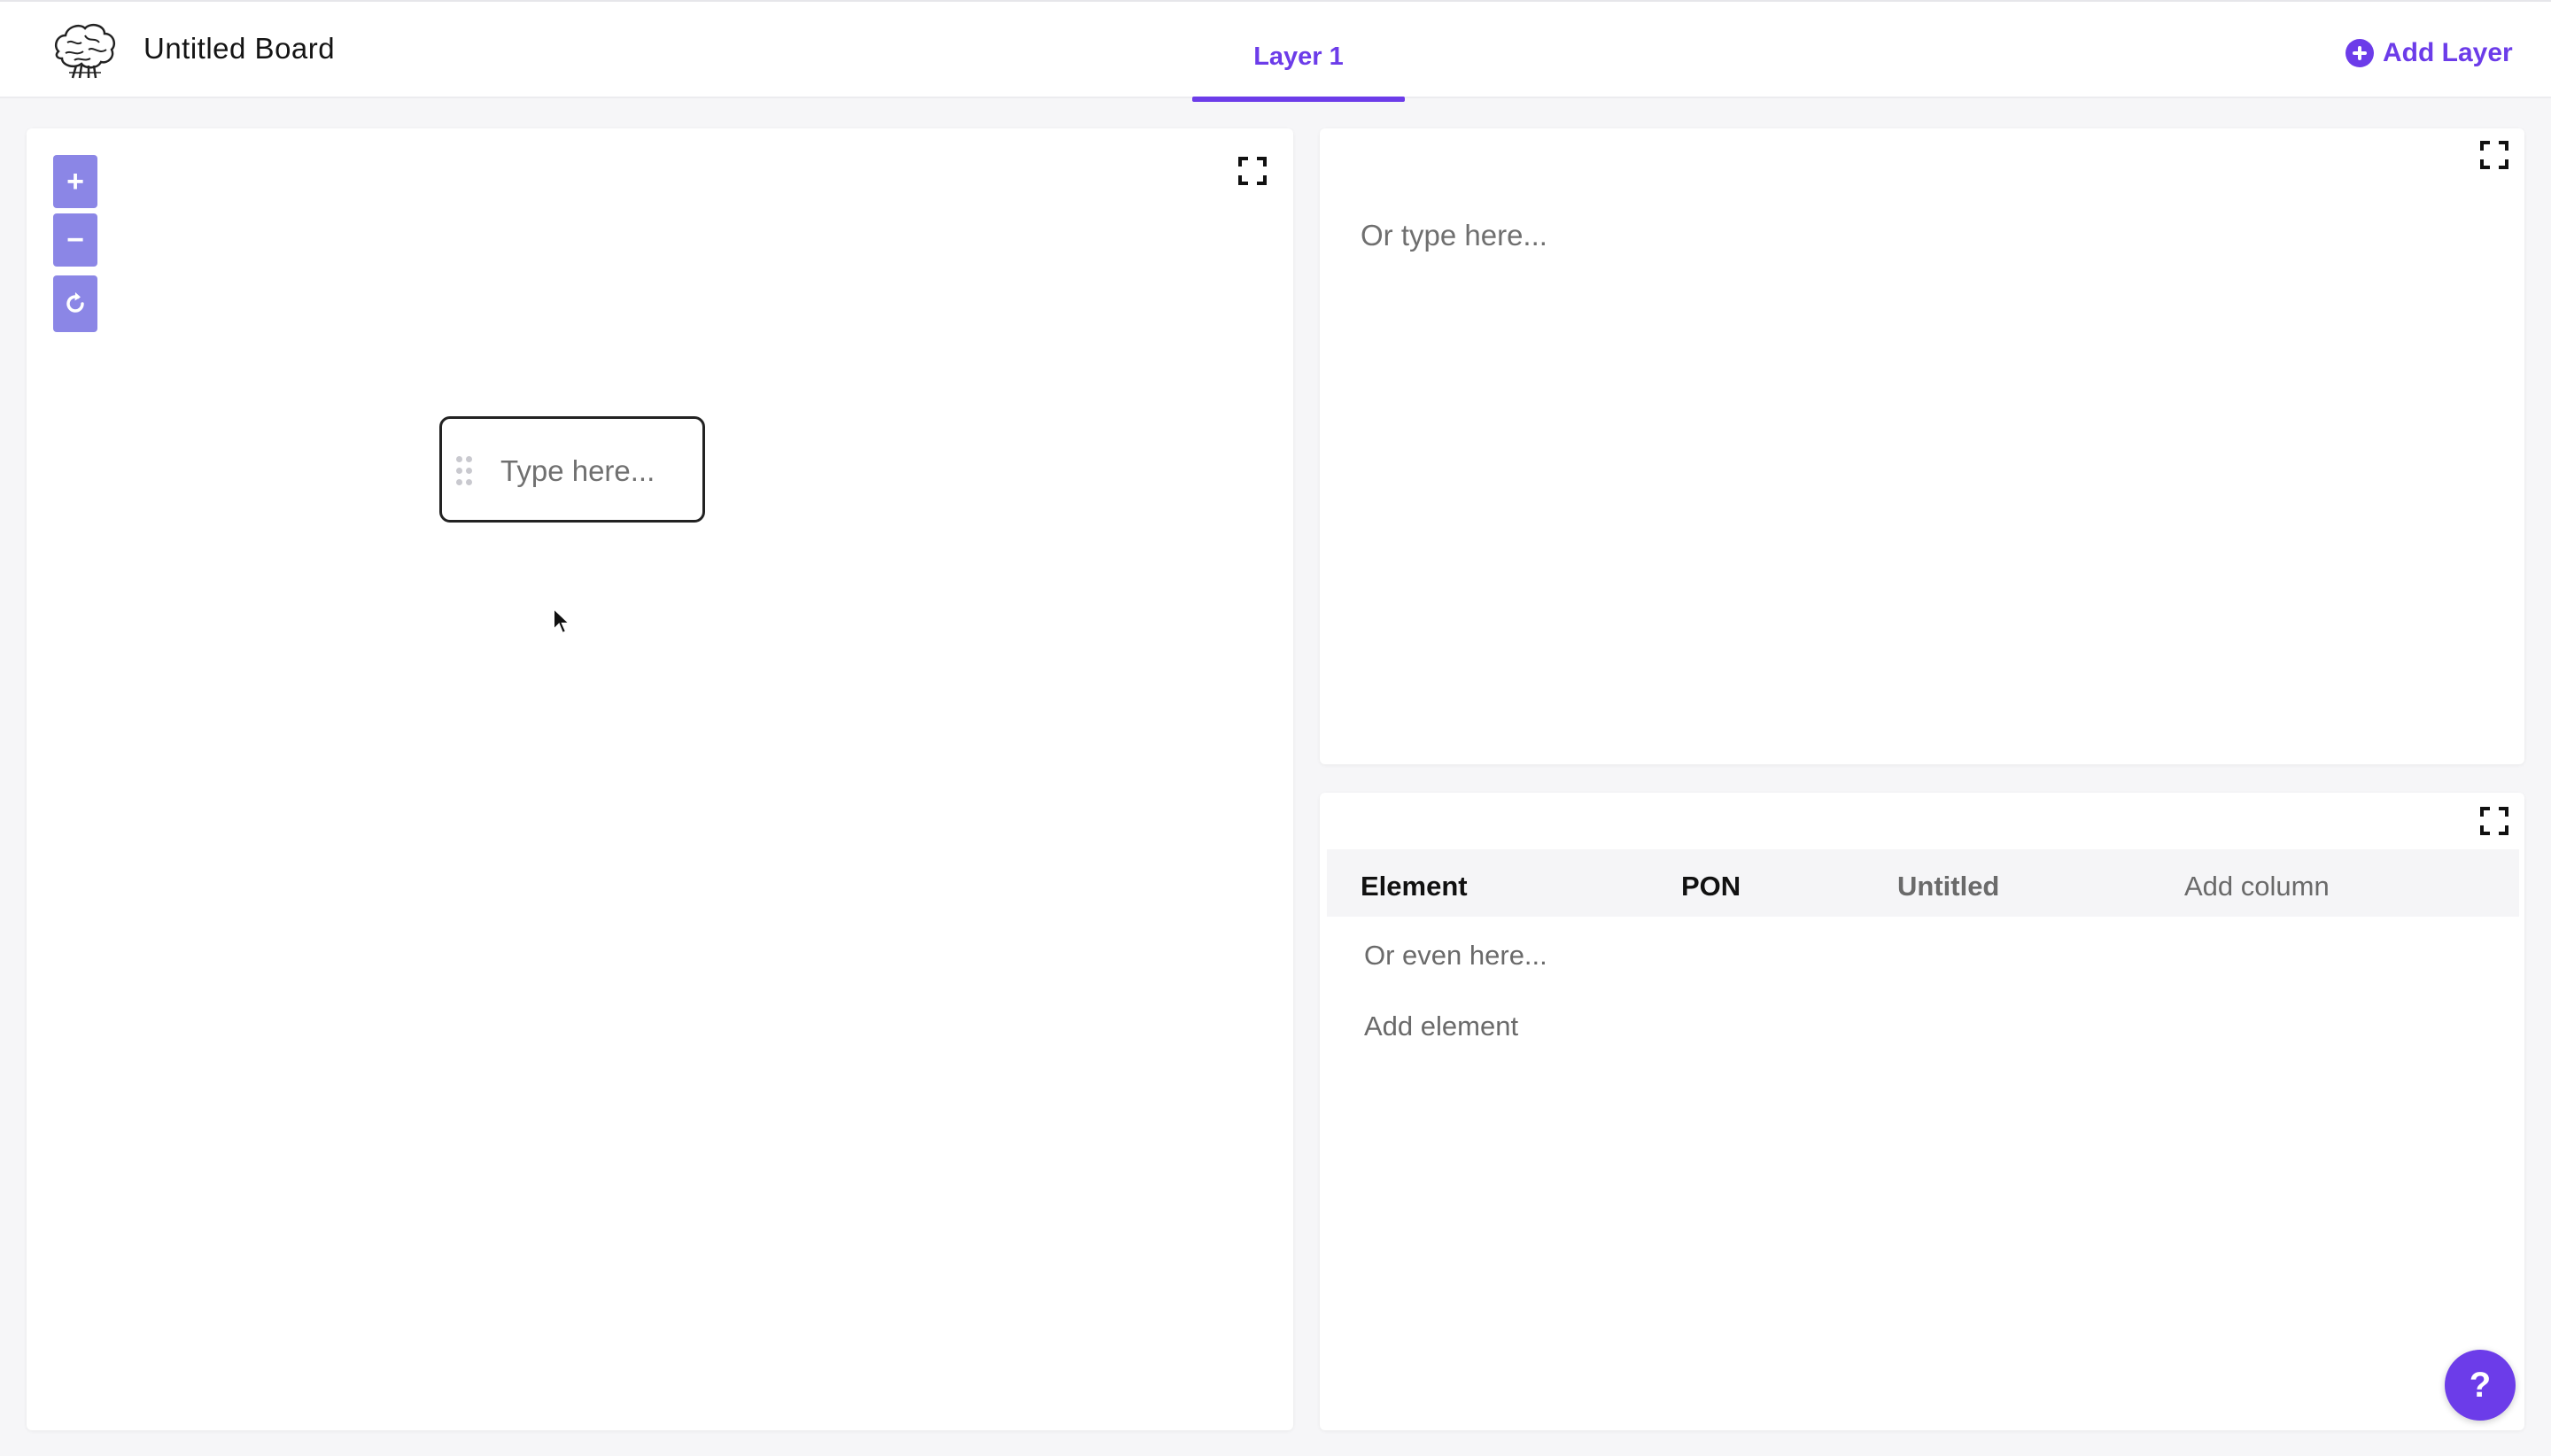 This screenshot has width=2551, height=1456. I want to click on drag-handle-icon, so click(466, 472).